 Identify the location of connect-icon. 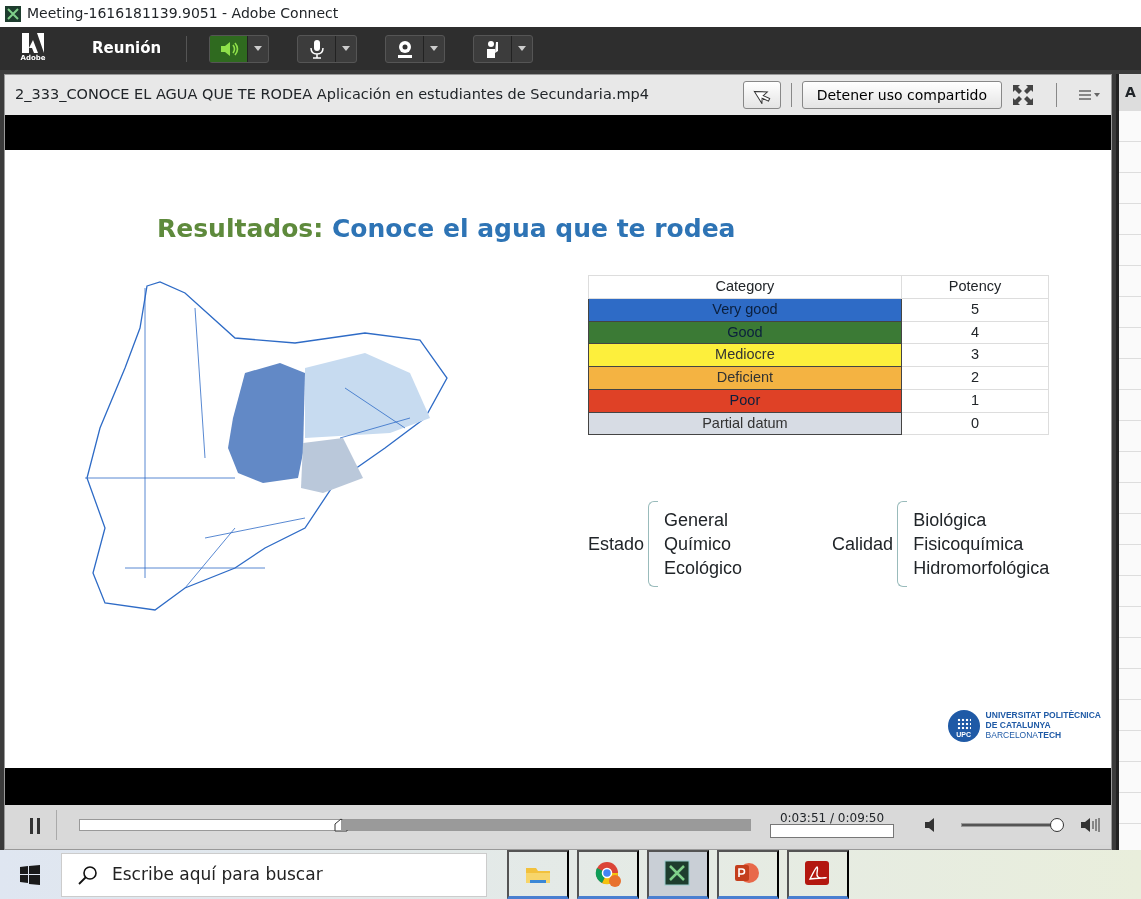
(678, 874).